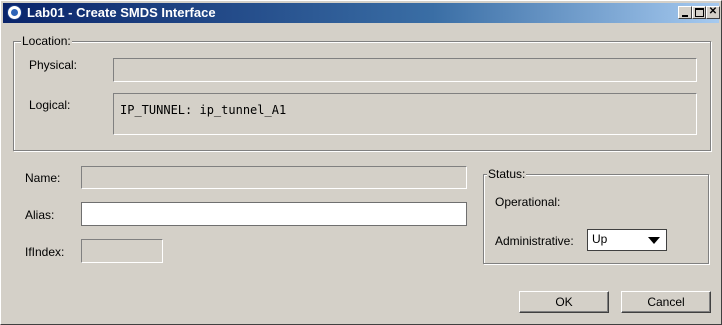  What do you see at coordinates (685, 12) in the screenshot?
I see `minimize-button` at bounding box center [685, 12].